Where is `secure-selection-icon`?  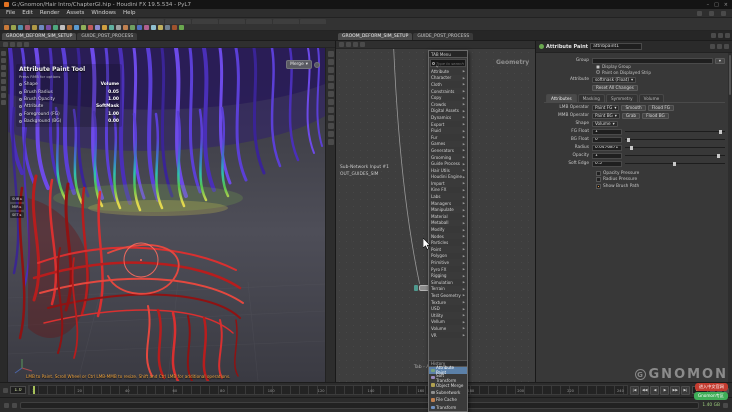
secure-selection-icon is located at coordinates (3, 102).